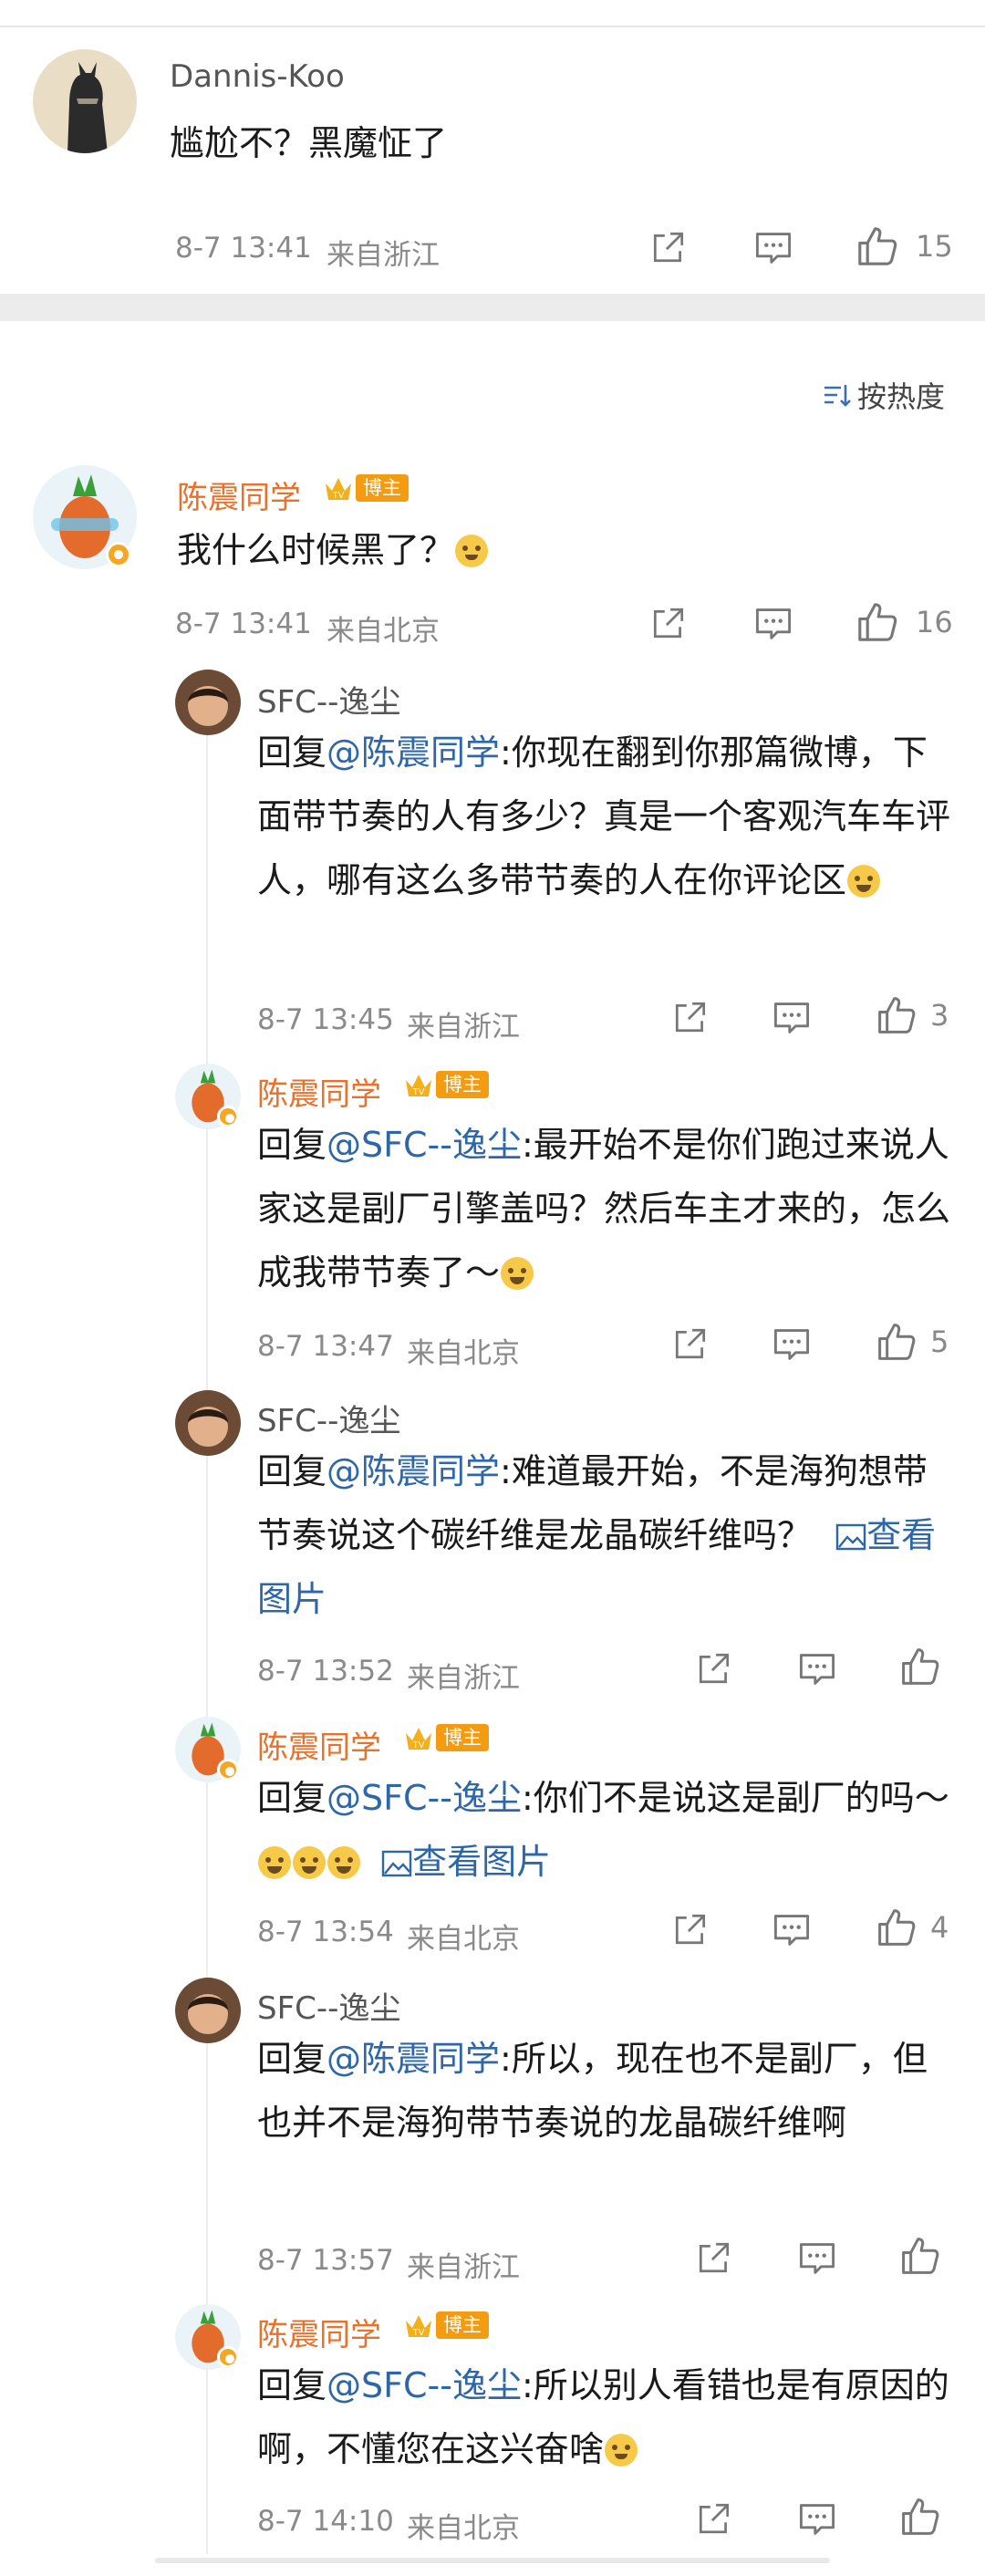  I want to click on like-count: 3, so click(939, 1015).